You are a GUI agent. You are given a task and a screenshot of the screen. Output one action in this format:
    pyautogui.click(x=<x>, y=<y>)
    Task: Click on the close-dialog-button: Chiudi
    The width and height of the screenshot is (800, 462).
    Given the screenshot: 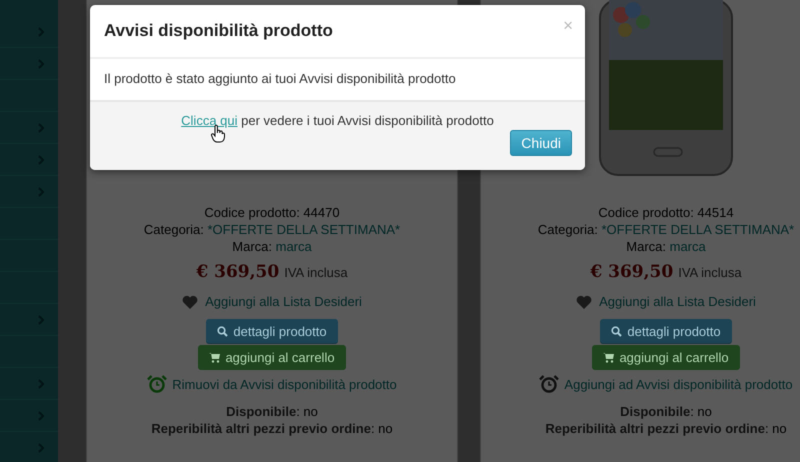 What is the action you would take?
    pyautogui.click(x=541, y=143)
    